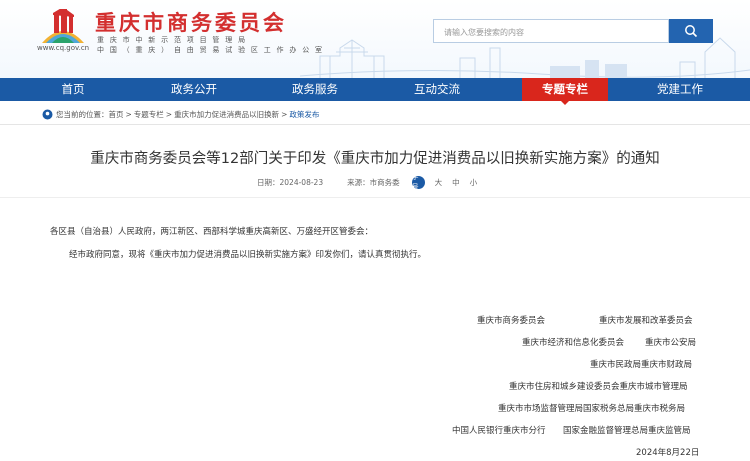 This screenshot has width=750, height=461. Describe the element at coordinates (290, 182) in the screenshot. I see `article-date: 日期：2024-08-23` at that location.